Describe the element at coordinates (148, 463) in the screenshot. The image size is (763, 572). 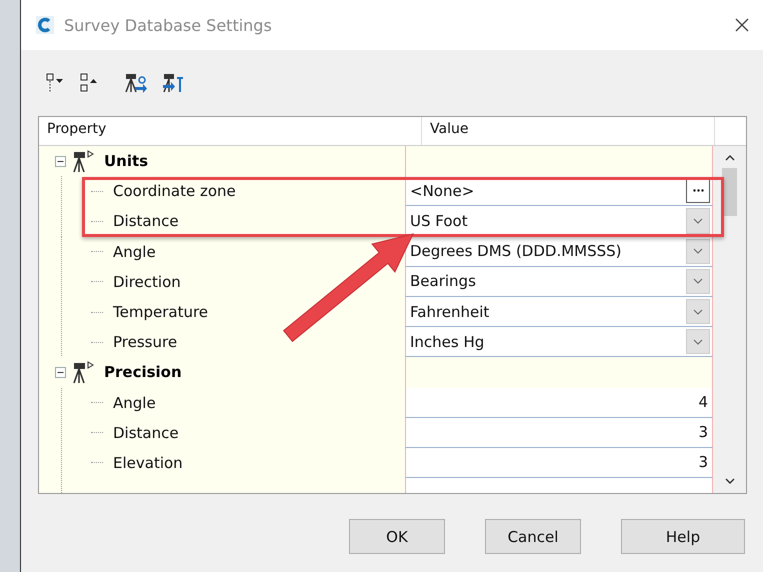
I see `property-label: Elevation` at that location.